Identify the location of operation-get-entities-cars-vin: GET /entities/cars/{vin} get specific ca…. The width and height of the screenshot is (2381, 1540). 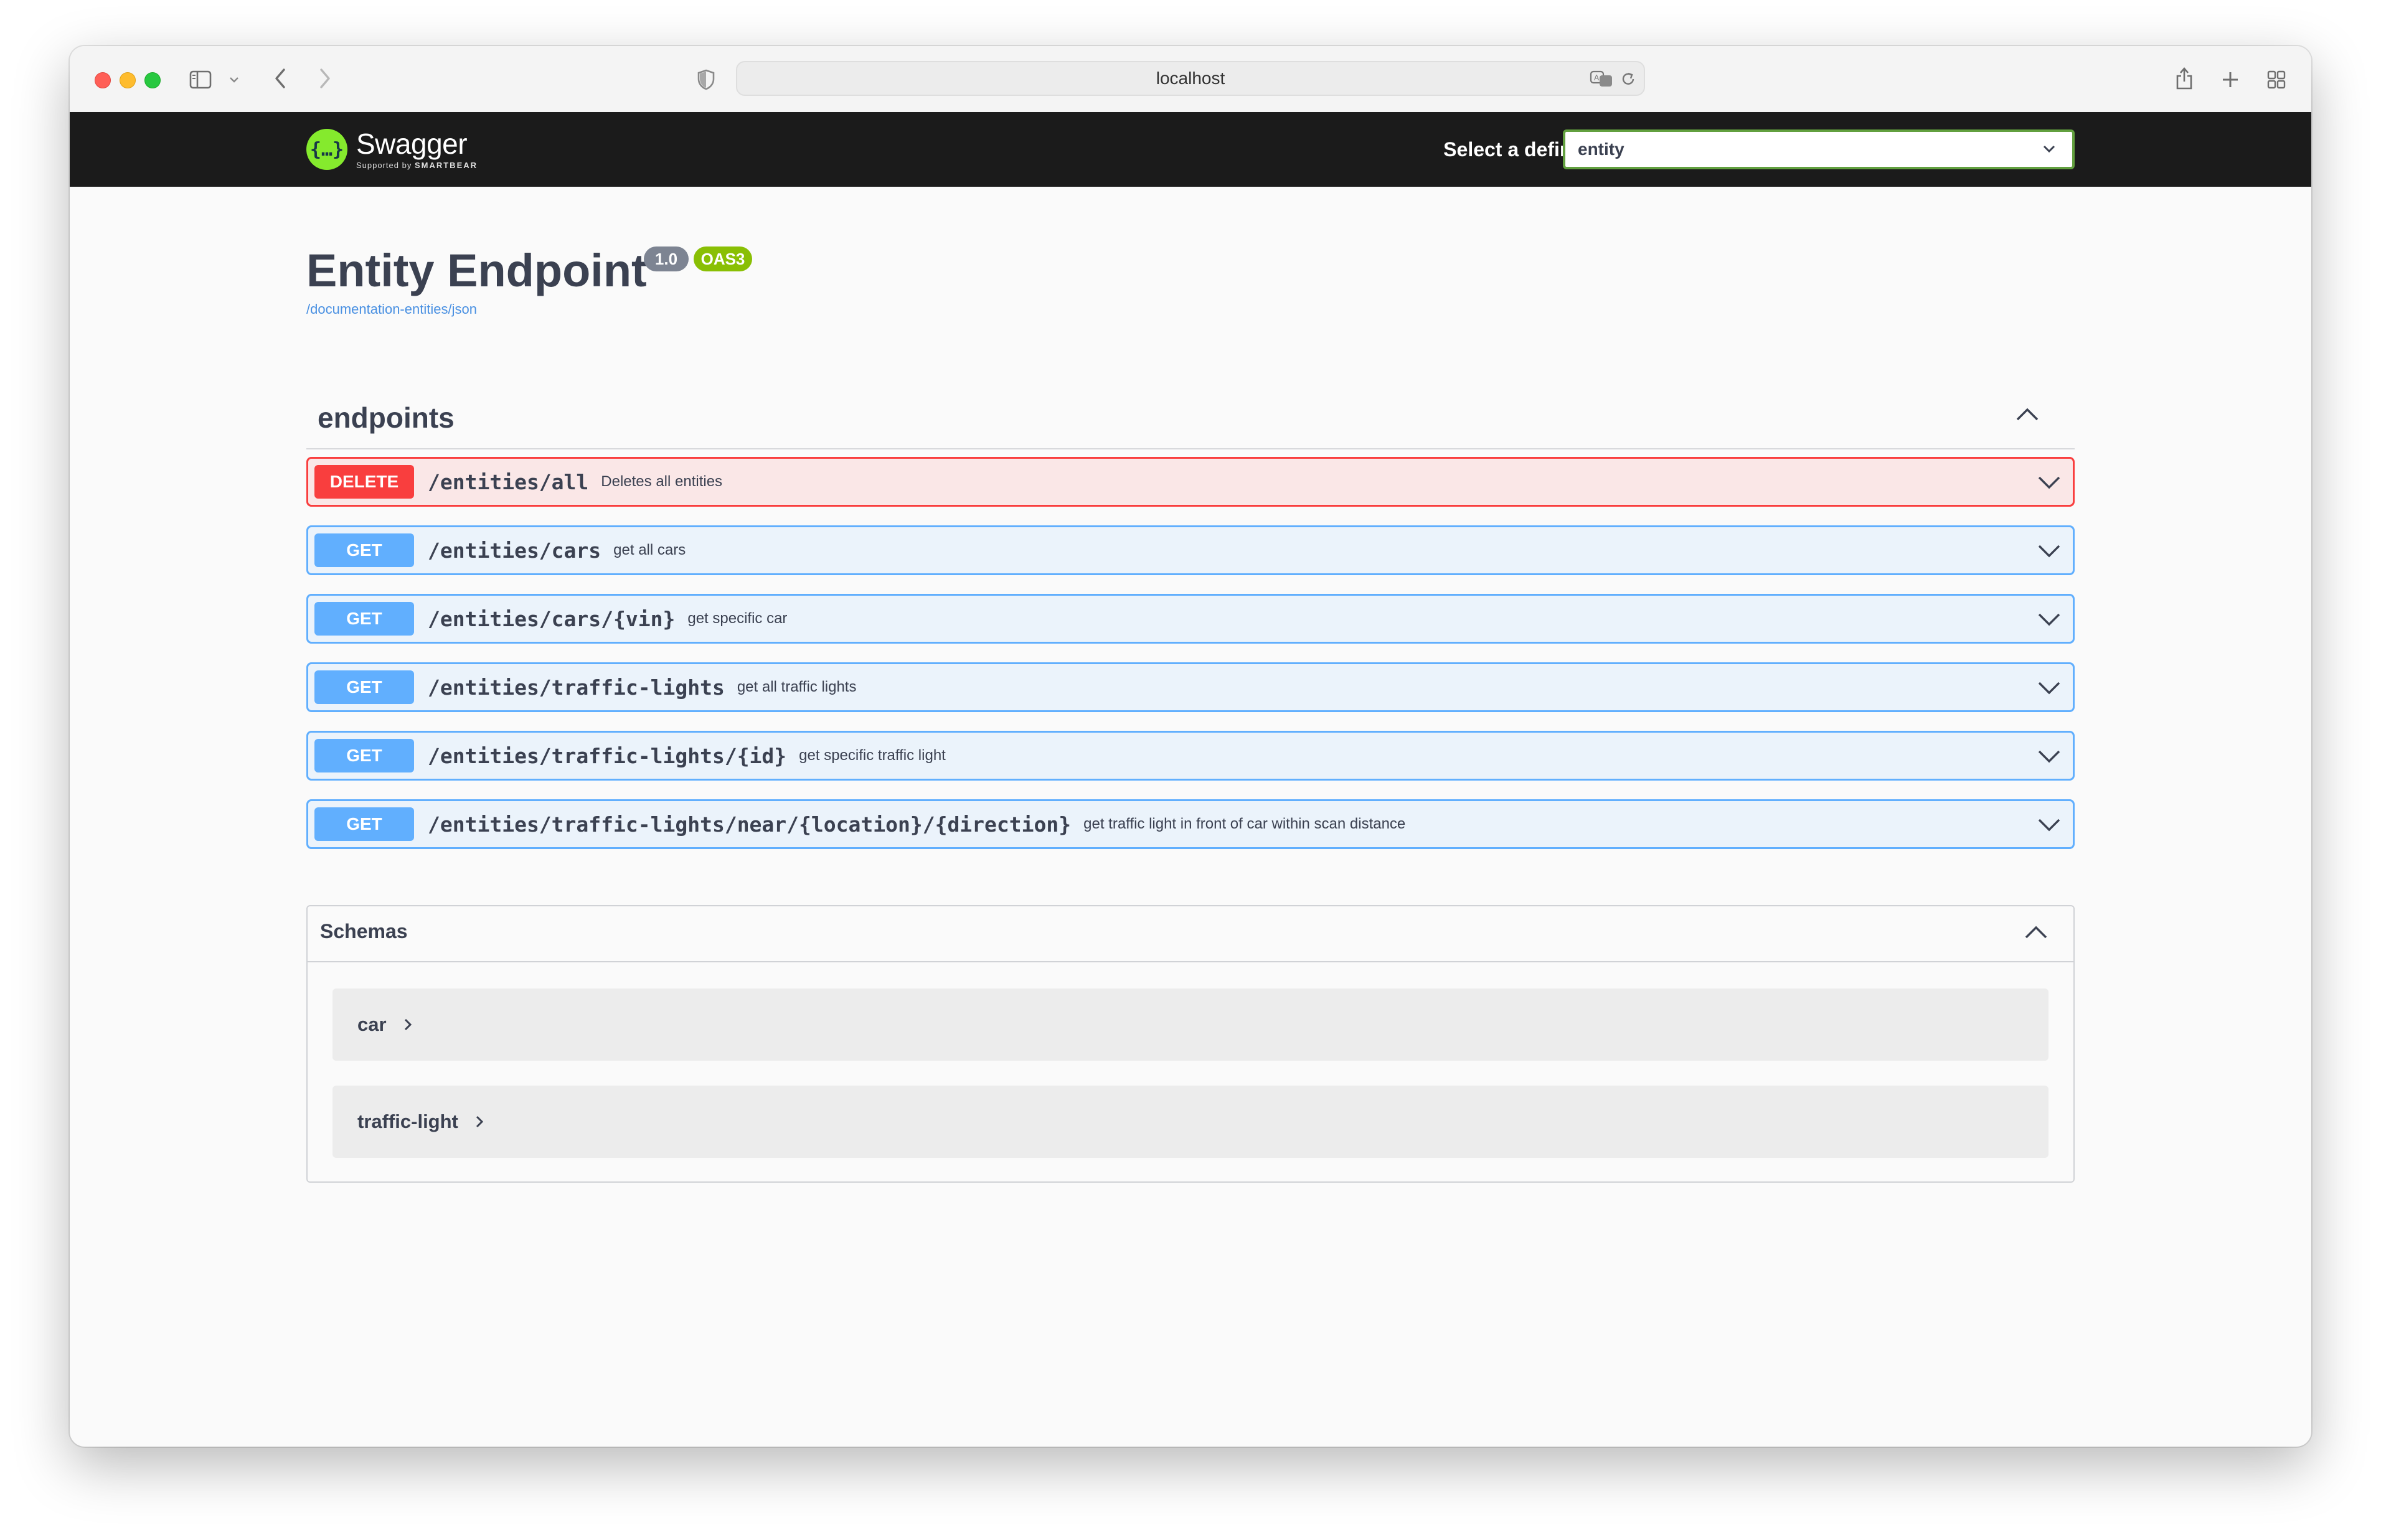
(1190, 619).